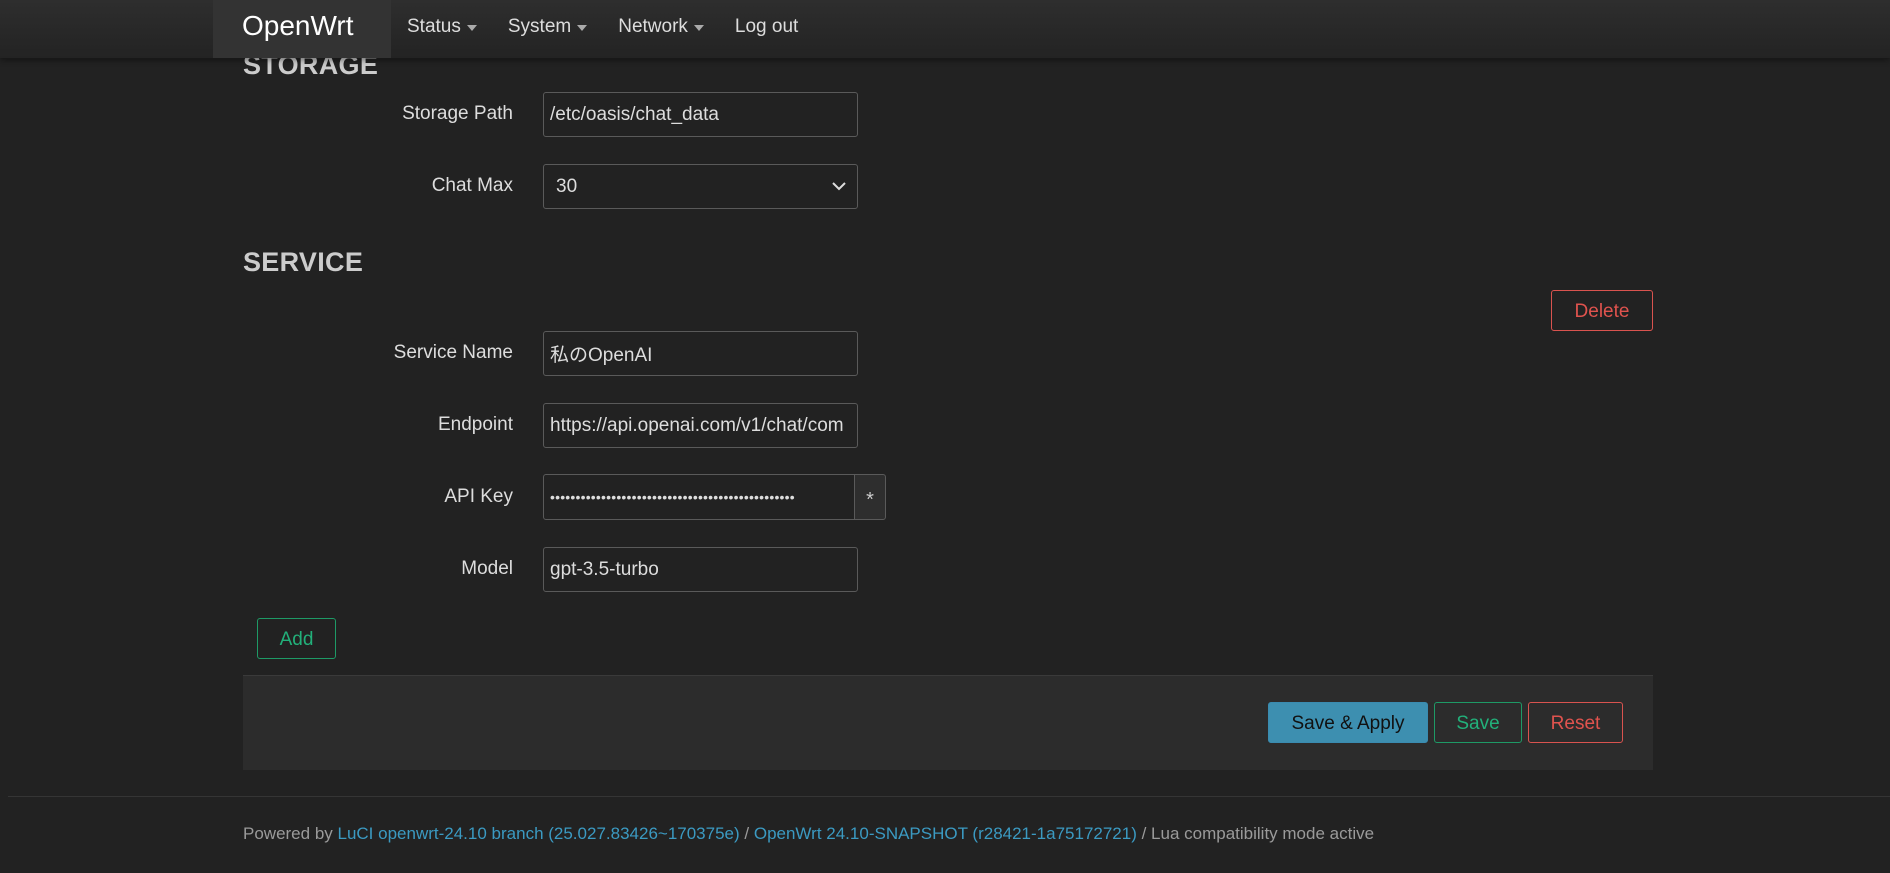 The image size is (1890, 873). I want to click on menu-logout: Log out, so click(766, 27).